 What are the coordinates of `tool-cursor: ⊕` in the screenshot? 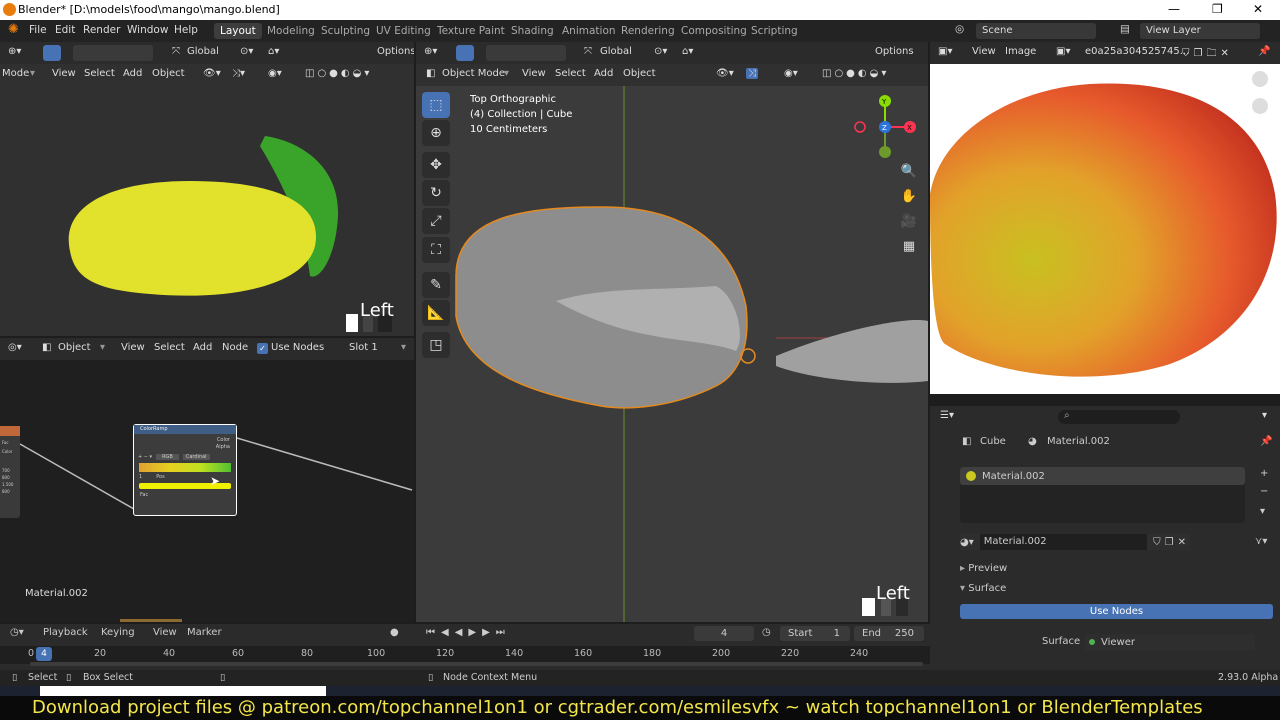 It's located at (436, 133).